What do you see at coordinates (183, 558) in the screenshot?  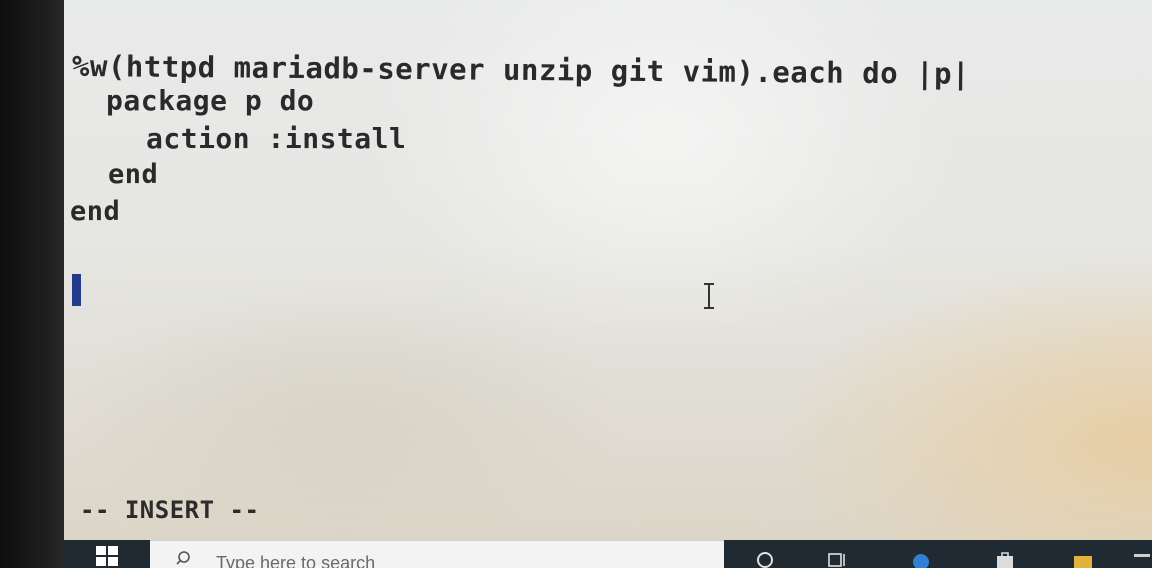 I see `search-icon` at bounding box center [183, 558].